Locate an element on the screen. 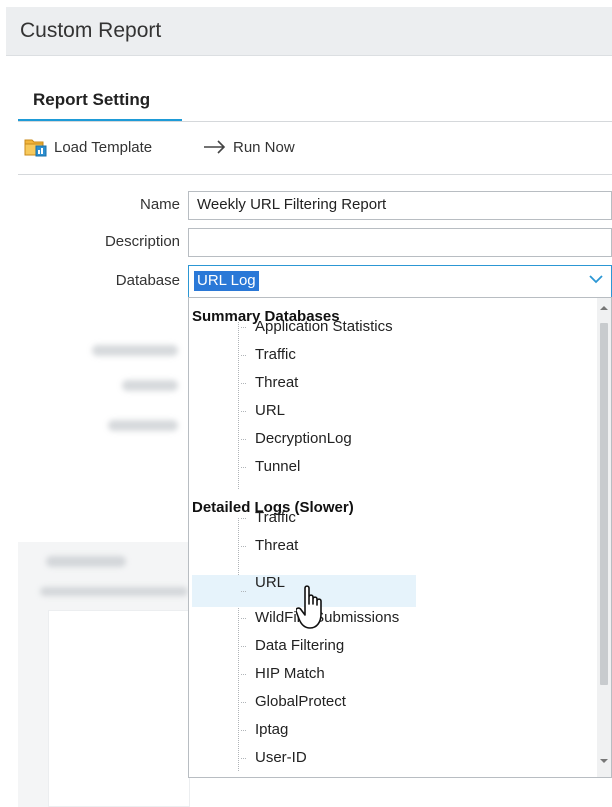 This screenshot has height=807, width=612. scrollbar-thumb is located at coordinates (604, 504).